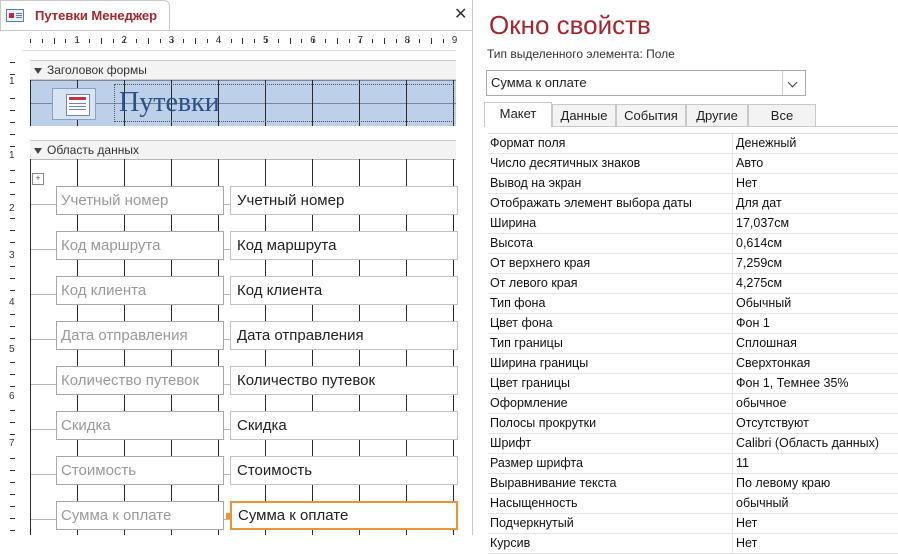 Image resolution: width=898 pixels, height=554 pixels. What do you see at coordinates (229, 516) in the screenshot?
I see `selection-move-handle` at bounding box center [229, 516].